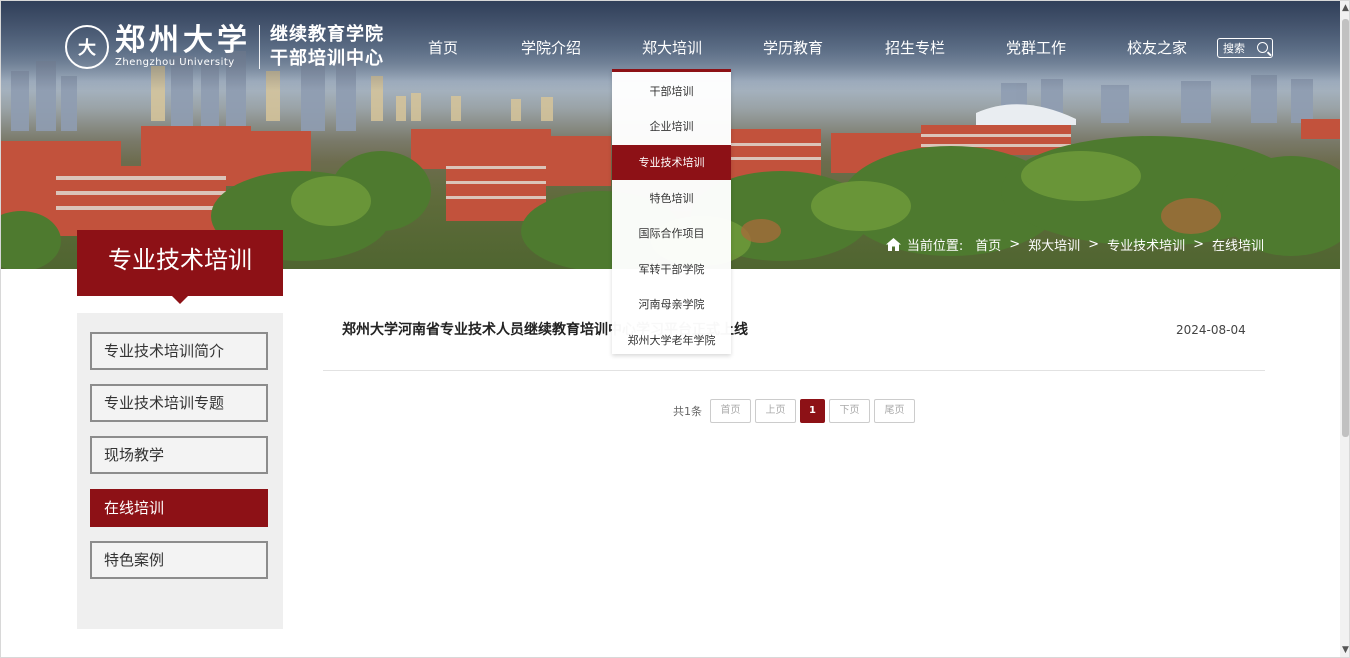 This screenshot has height=658, width=1350. I want to click on nav-item-home: 首页, so click(443, 47).